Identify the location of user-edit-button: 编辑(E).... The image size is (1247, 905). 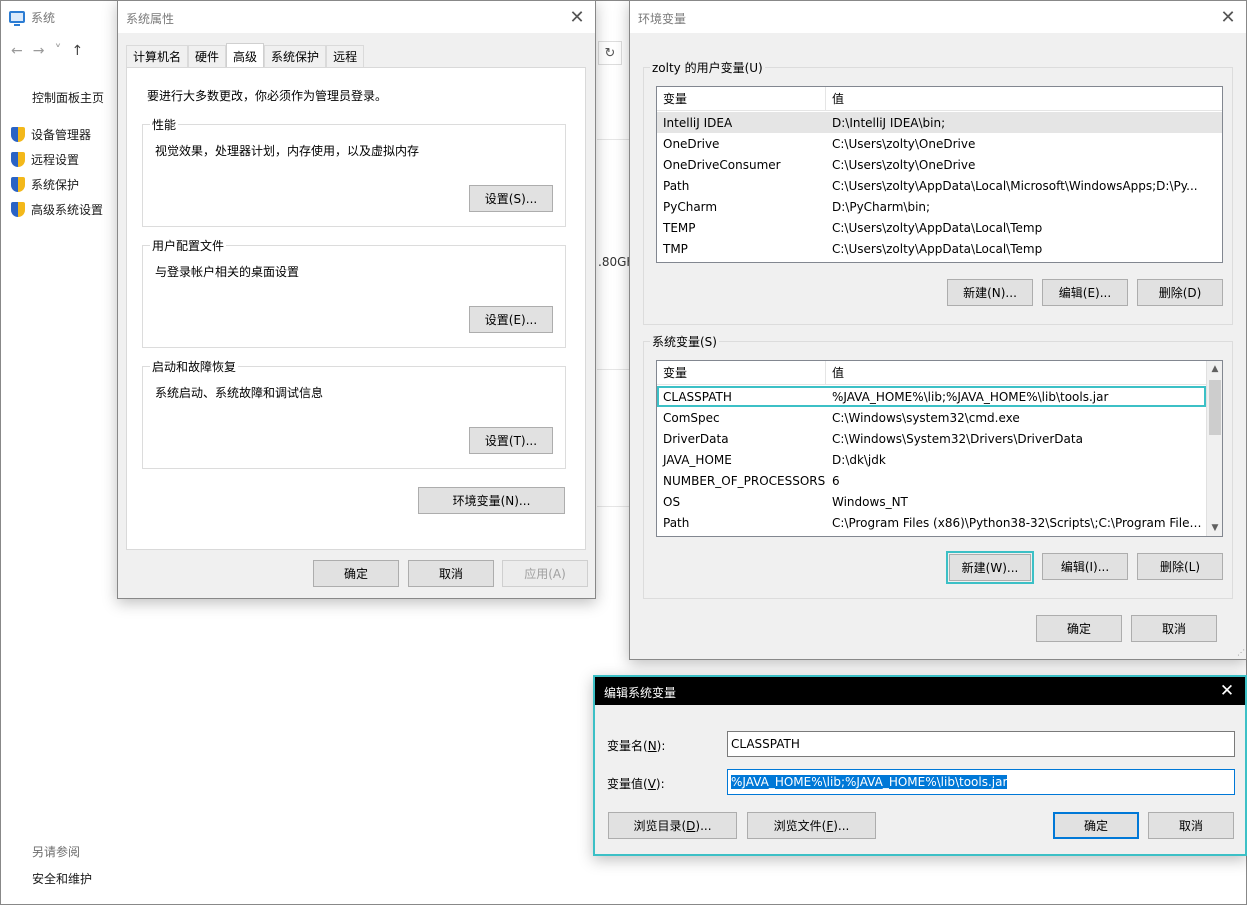
(1085, 292).